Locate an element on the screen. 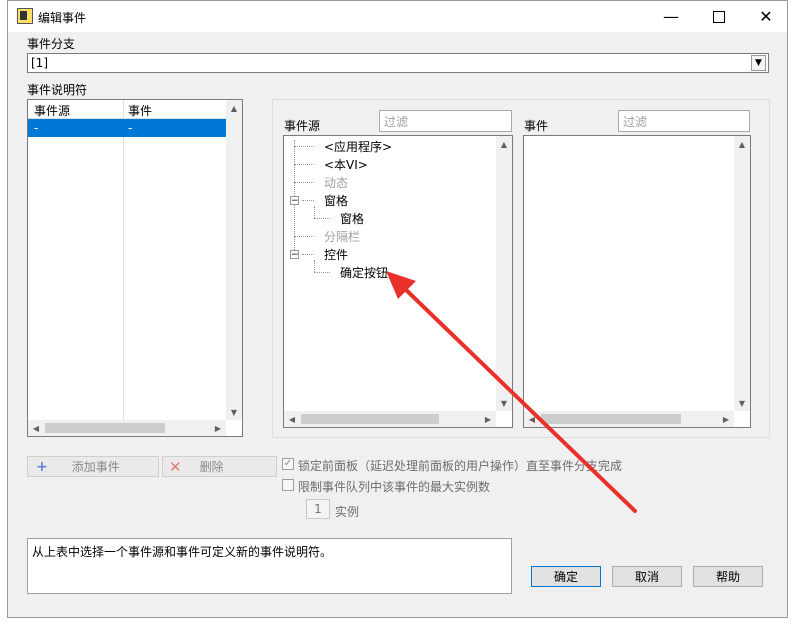 The height and width of the screenshot is (625, 796). annotation-arrow-shaft is located at coordinates (519, 399).